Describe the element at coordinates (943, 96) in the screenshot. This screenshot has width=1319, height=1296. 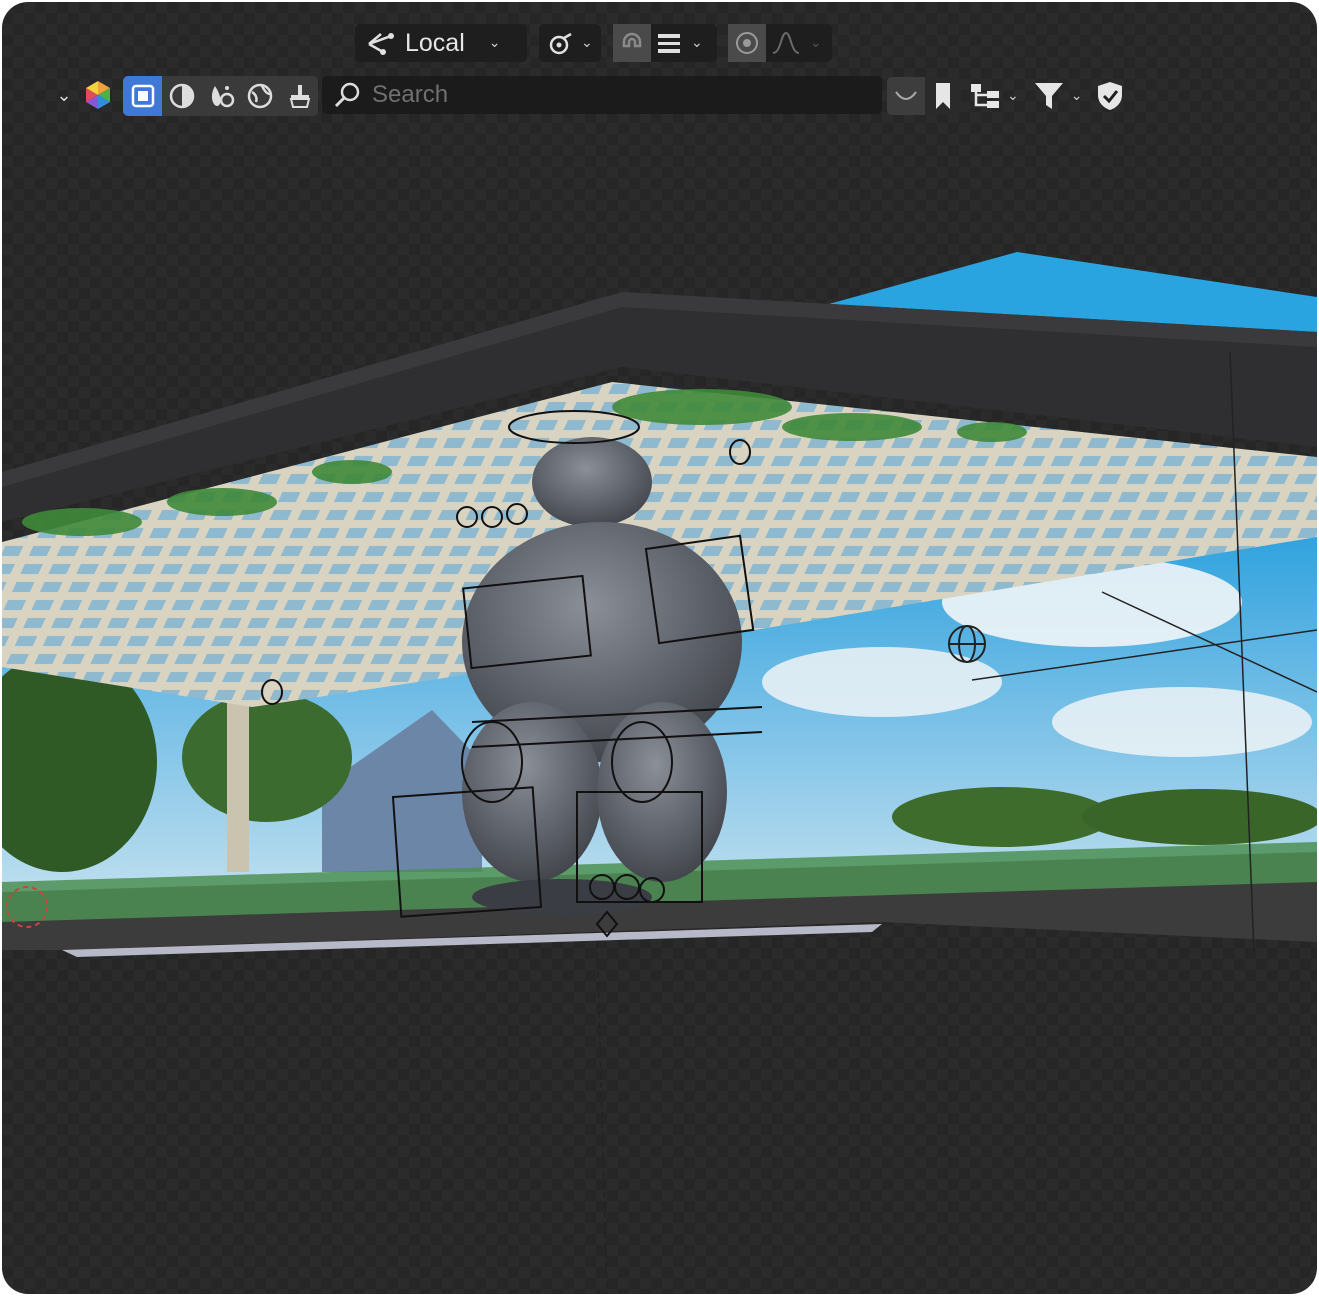
I see `bookmark-icon` at that location.